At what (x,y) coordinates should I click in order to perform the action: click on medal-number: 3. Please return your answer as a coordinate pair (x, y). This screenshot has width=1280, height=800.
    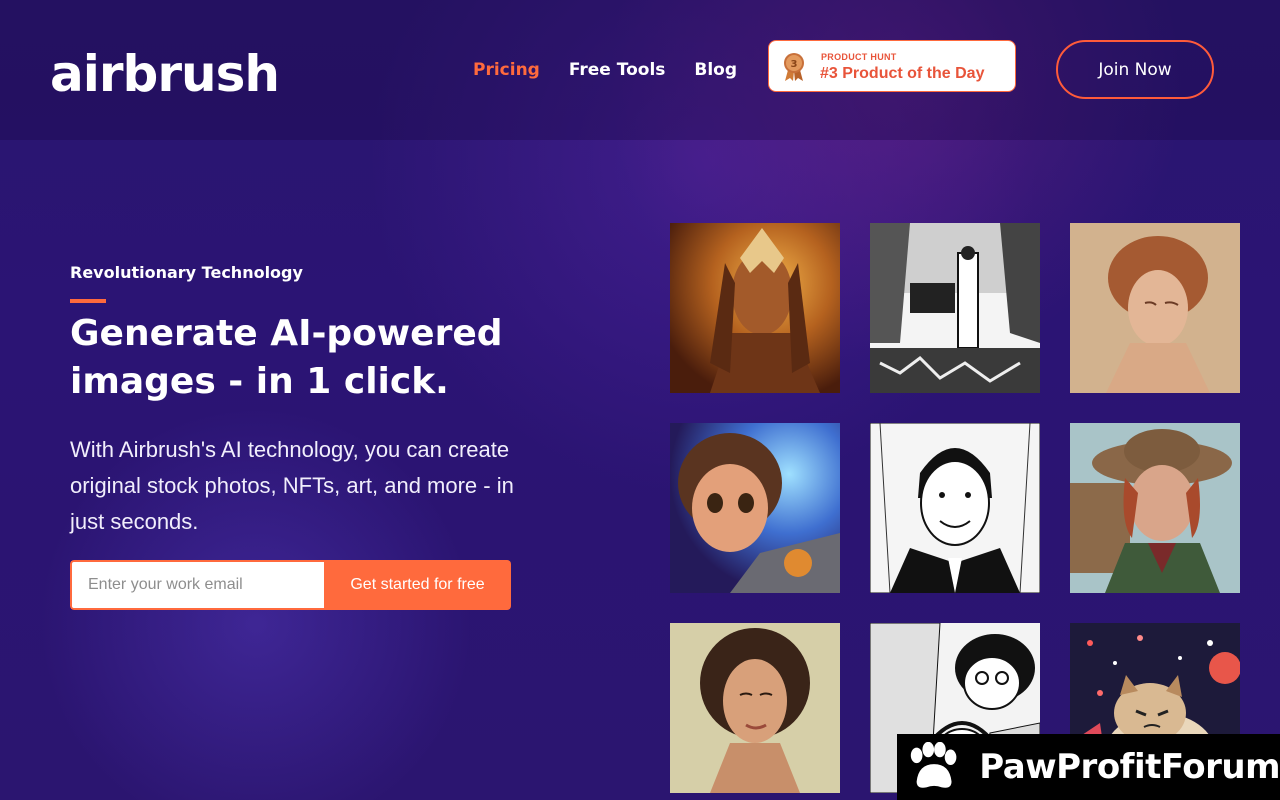
    Looking at the image, I should click on (794, 64).